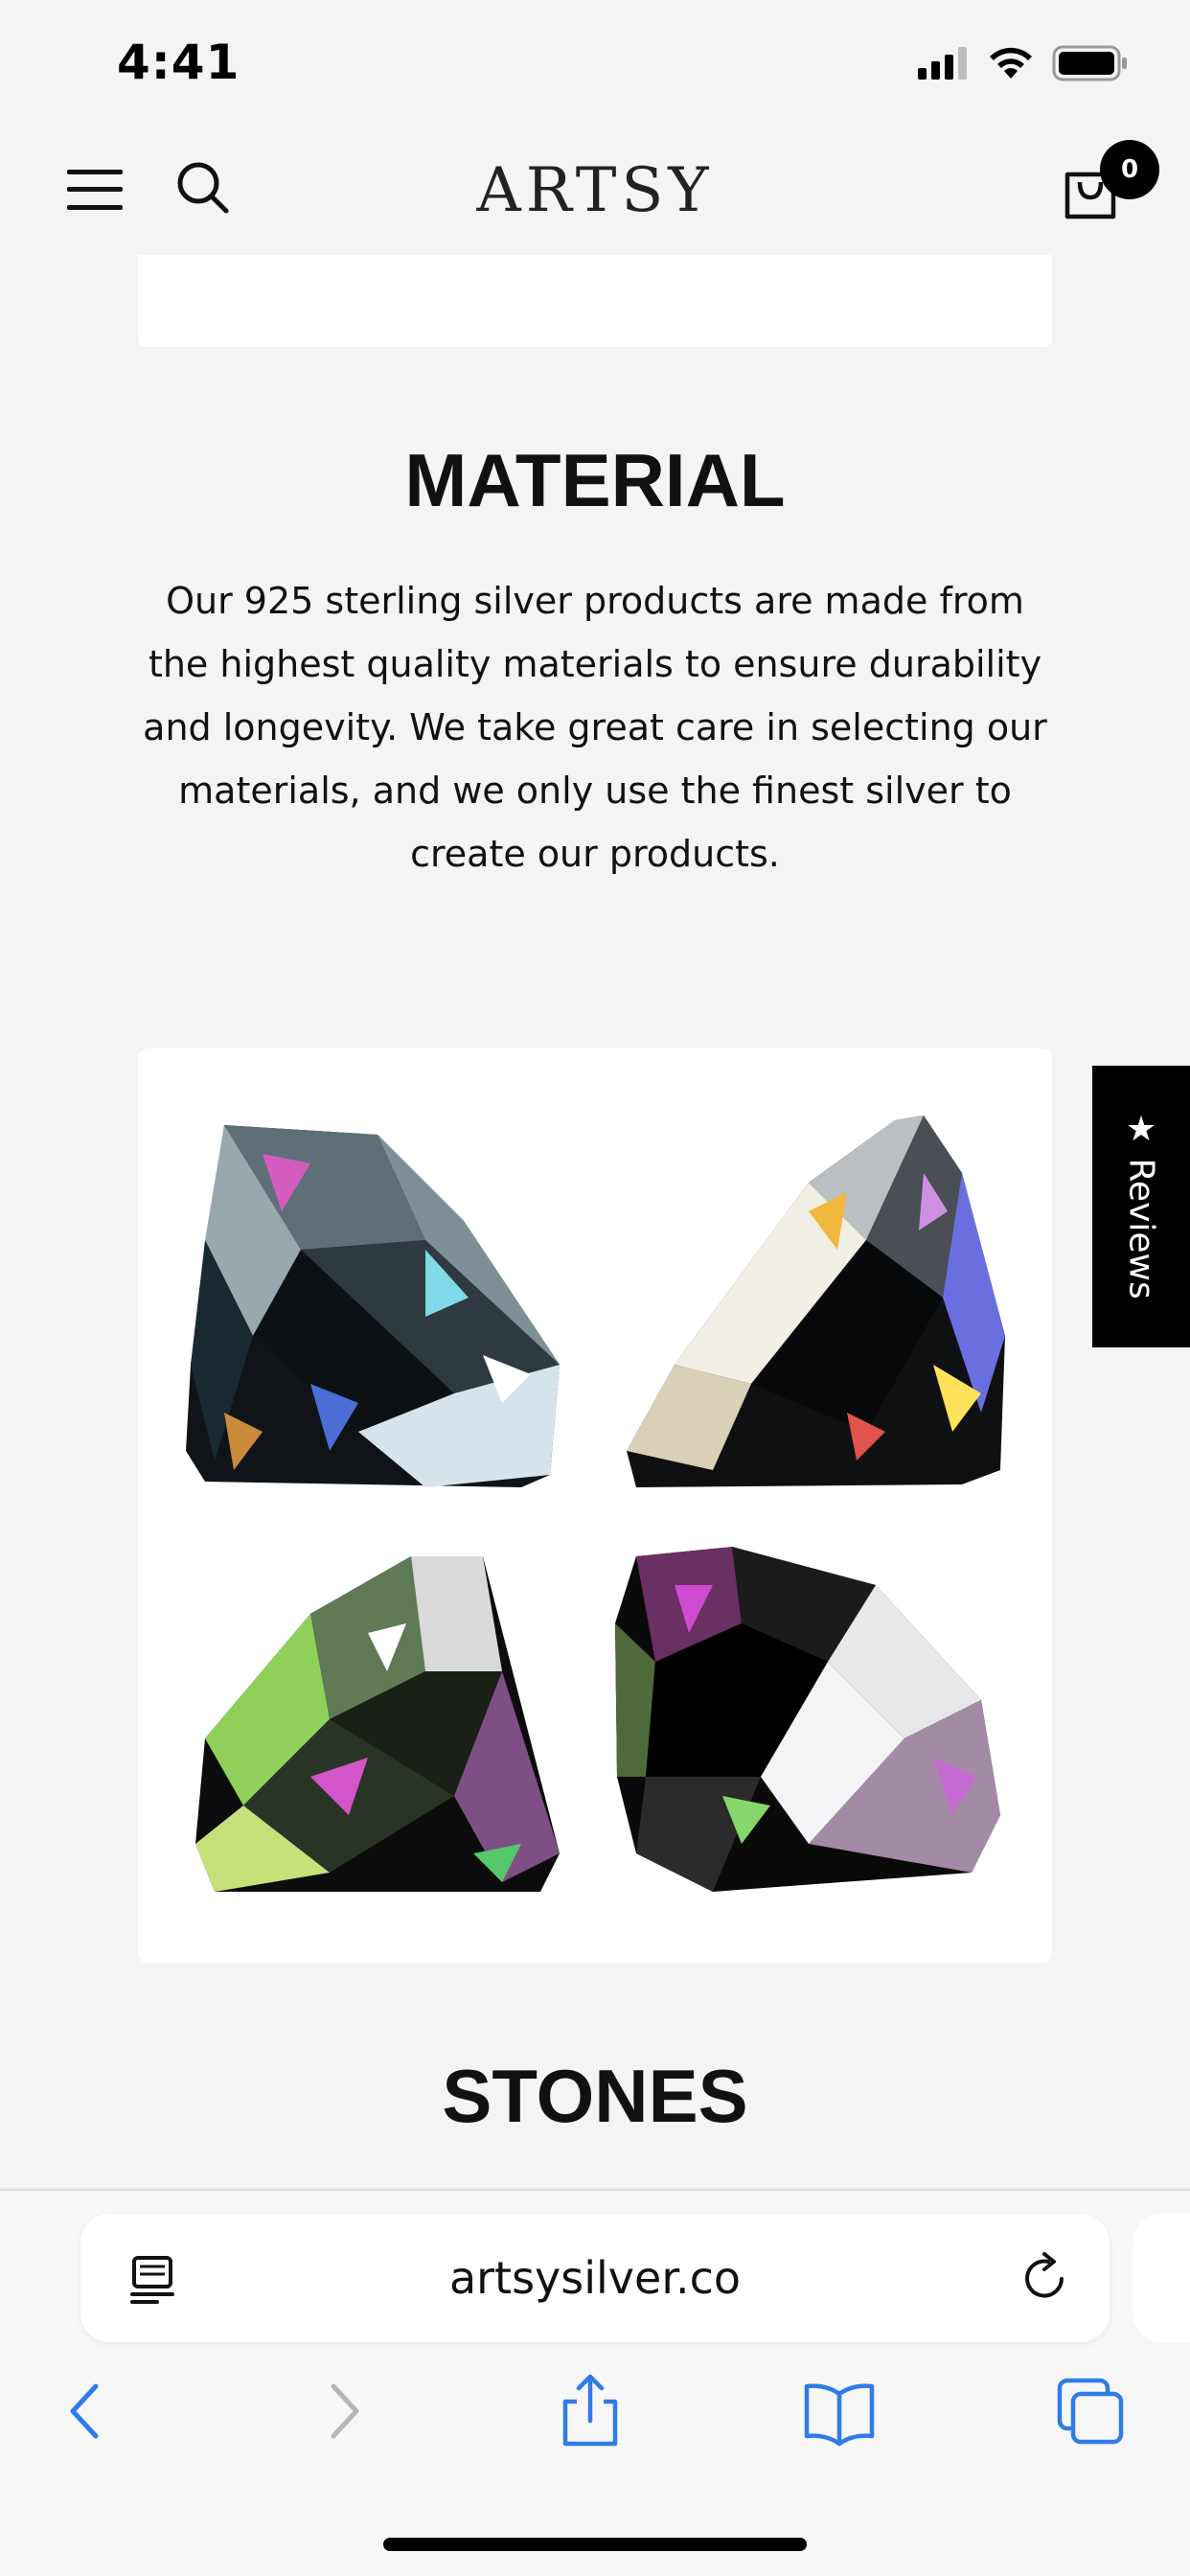 This screenshot has width=1190, height=2576. I want to click on bookmarks-icon, so click(840, 2411).